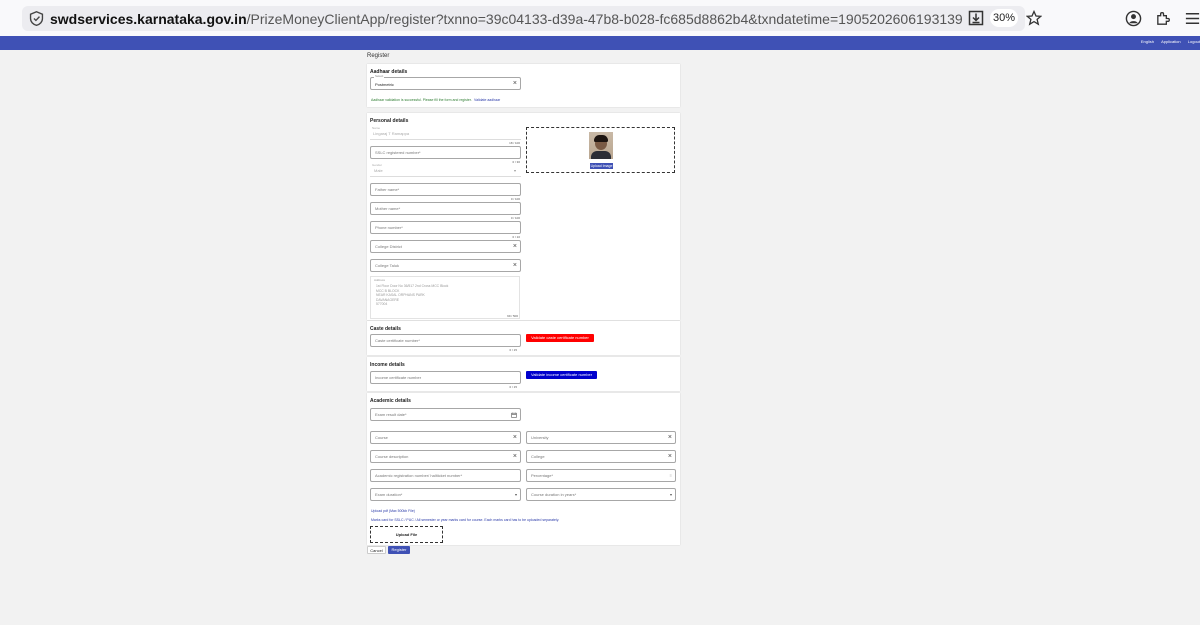 This screenshot has width=1200, height=625. Describe the element at coordinates (560, 338) in the screenshot. I see `validate-caste-button: Validate caste certificate number` at that location.